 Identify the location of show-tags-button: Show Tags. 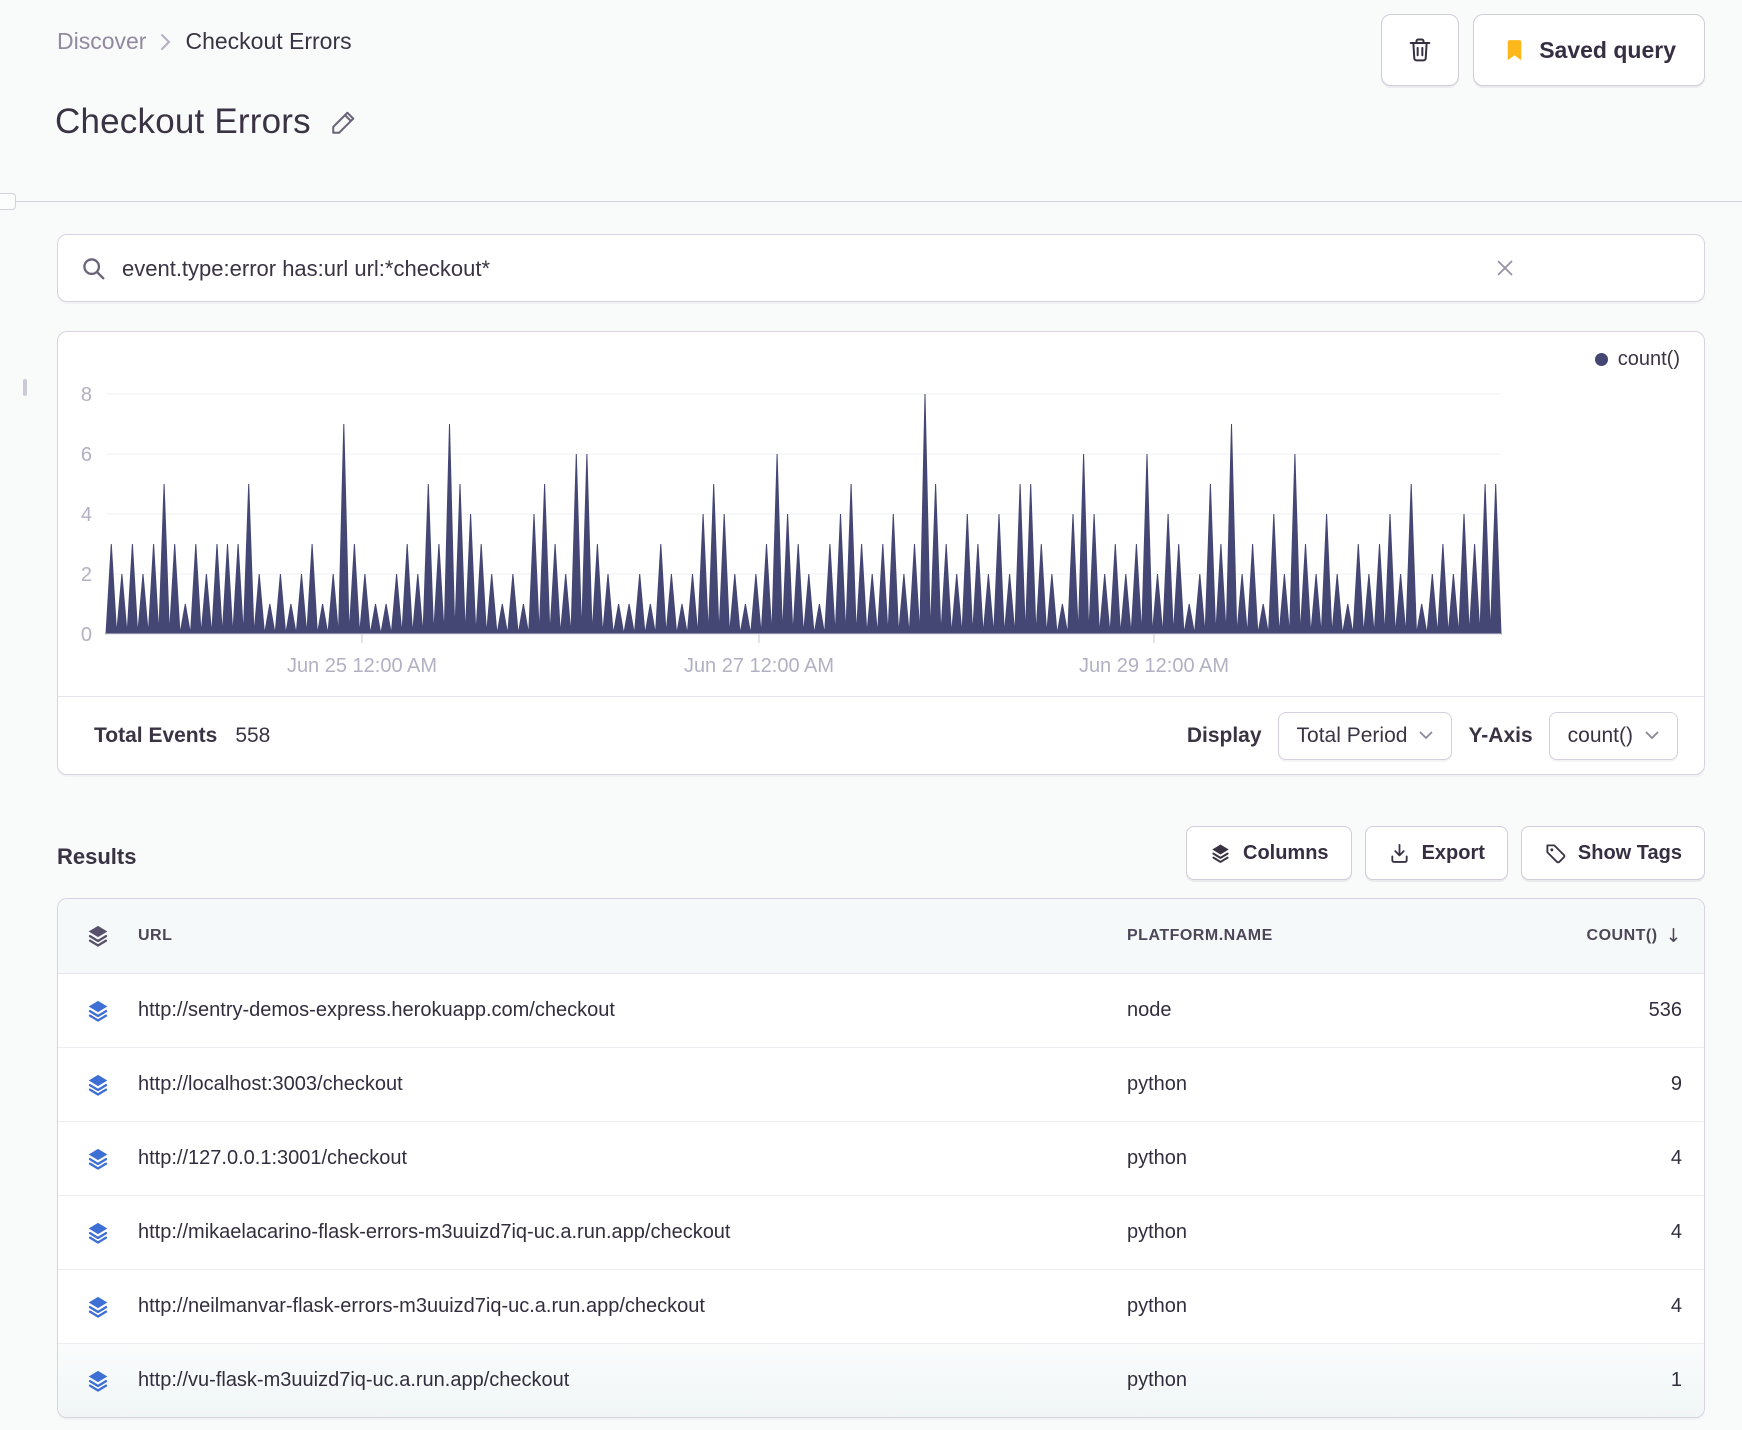
(1612, 853).